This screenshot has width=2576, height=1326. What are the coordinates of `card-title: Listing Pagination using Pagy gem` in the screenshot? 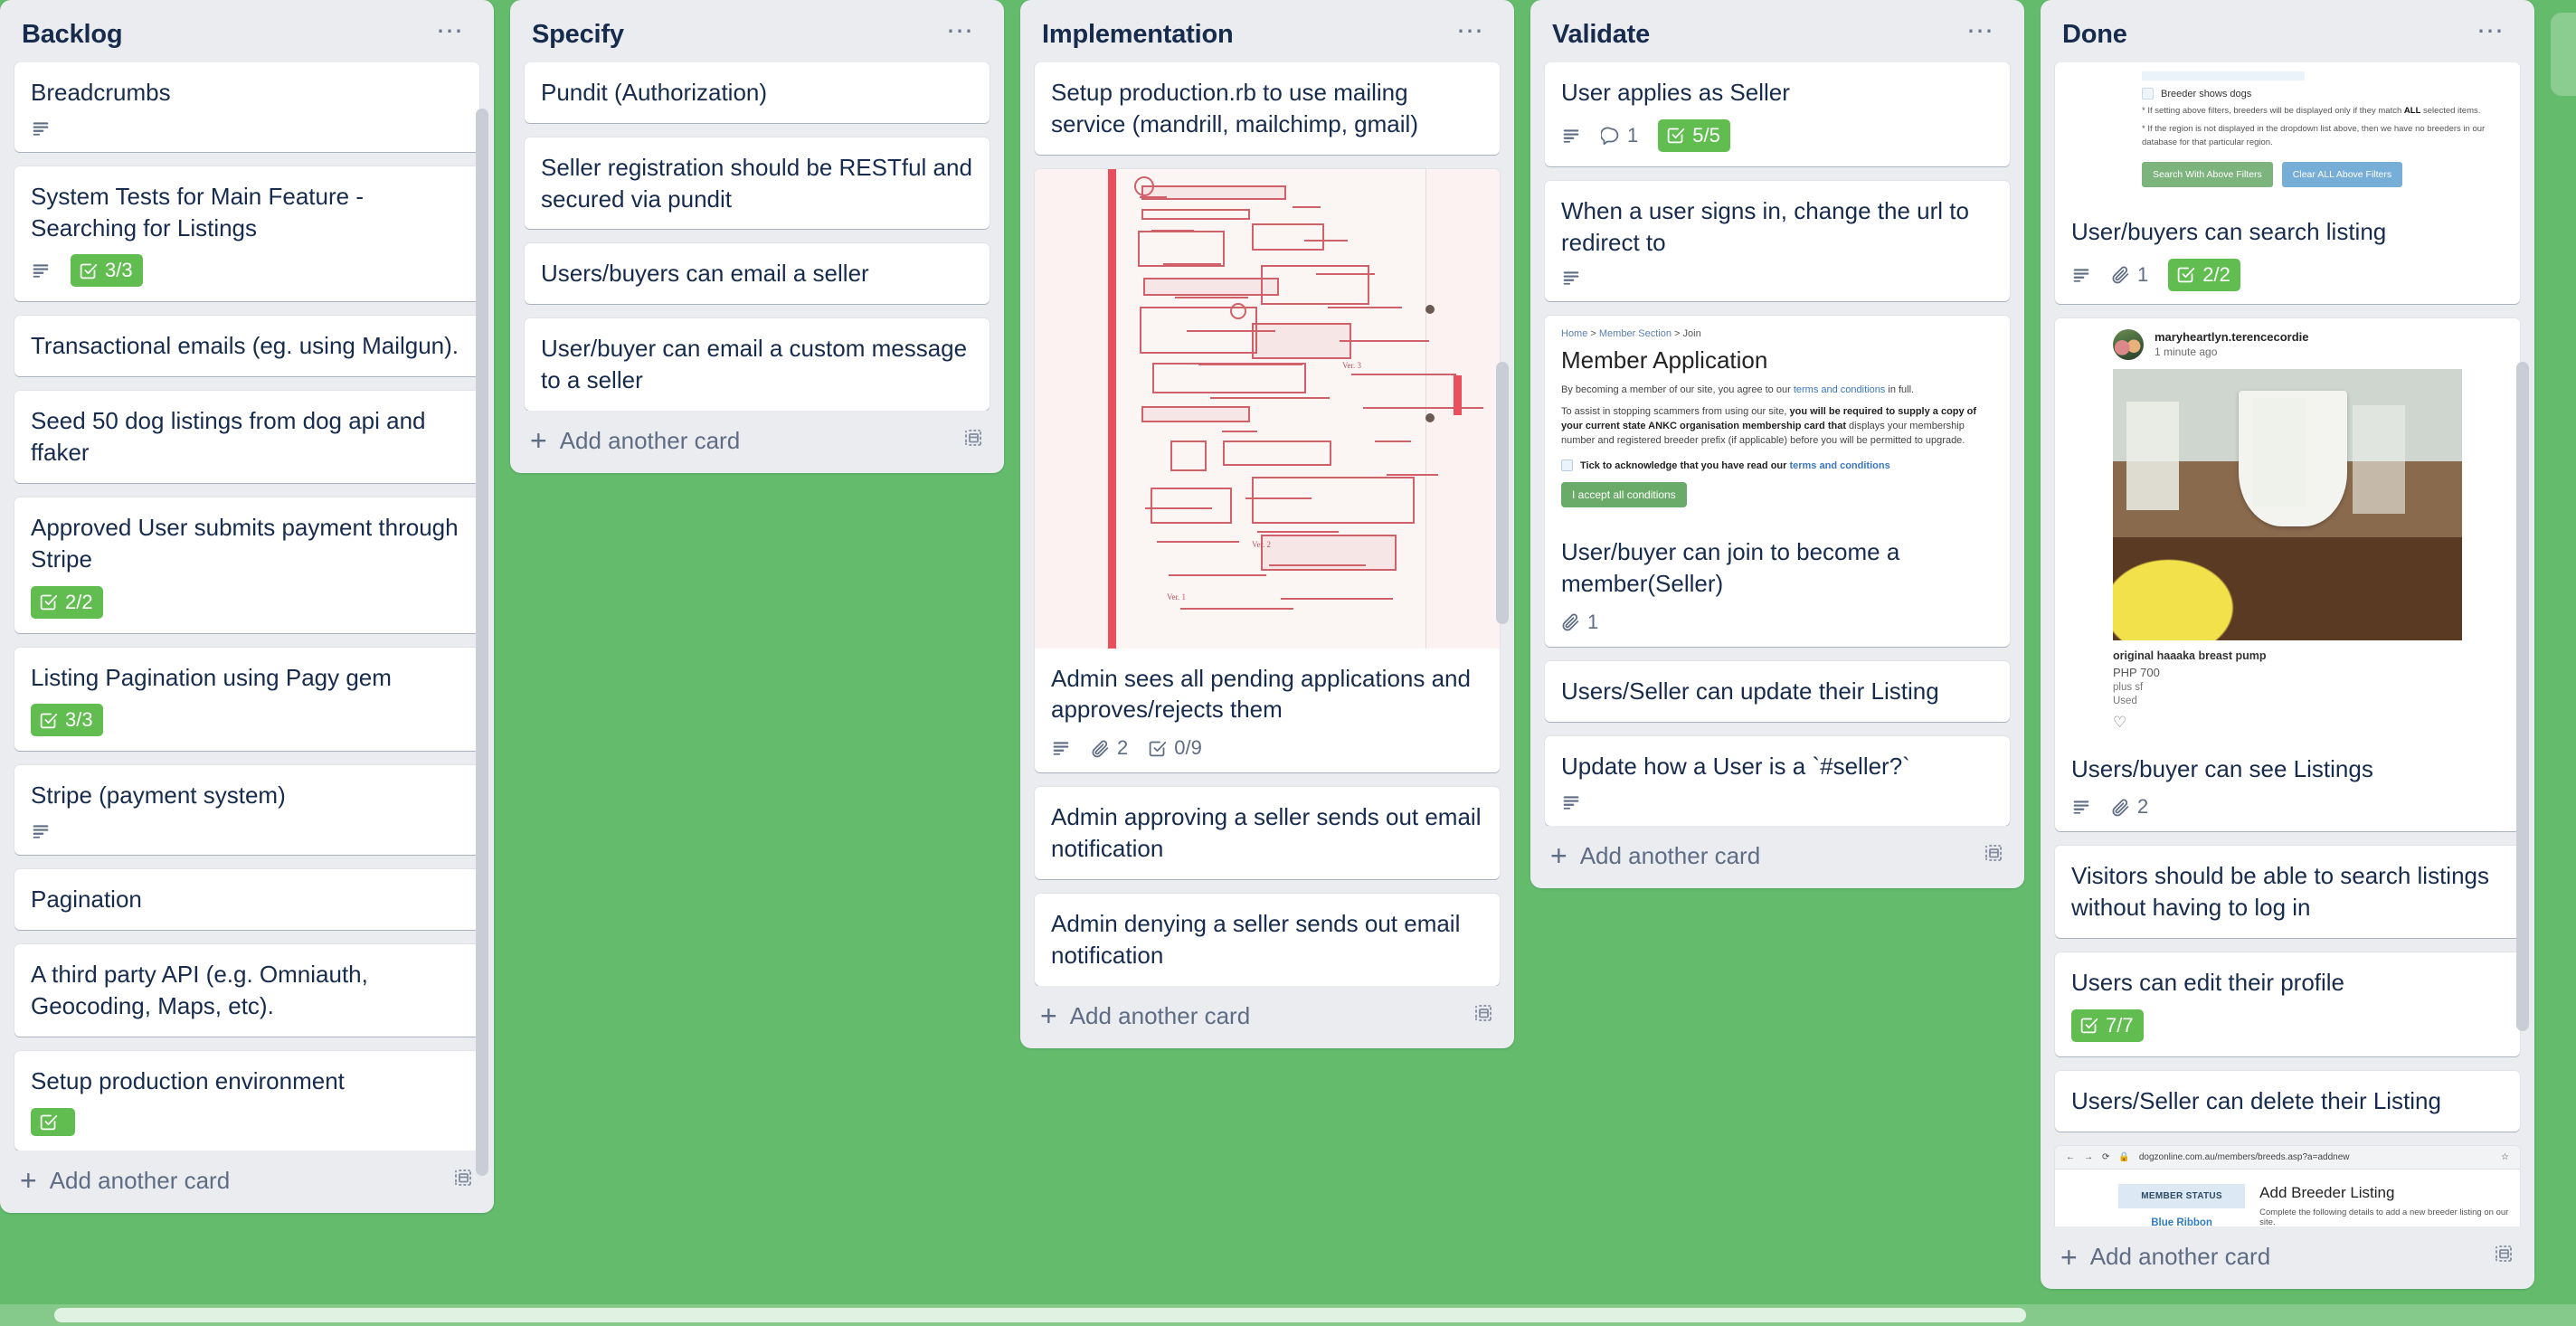 It's located at (212, 677).